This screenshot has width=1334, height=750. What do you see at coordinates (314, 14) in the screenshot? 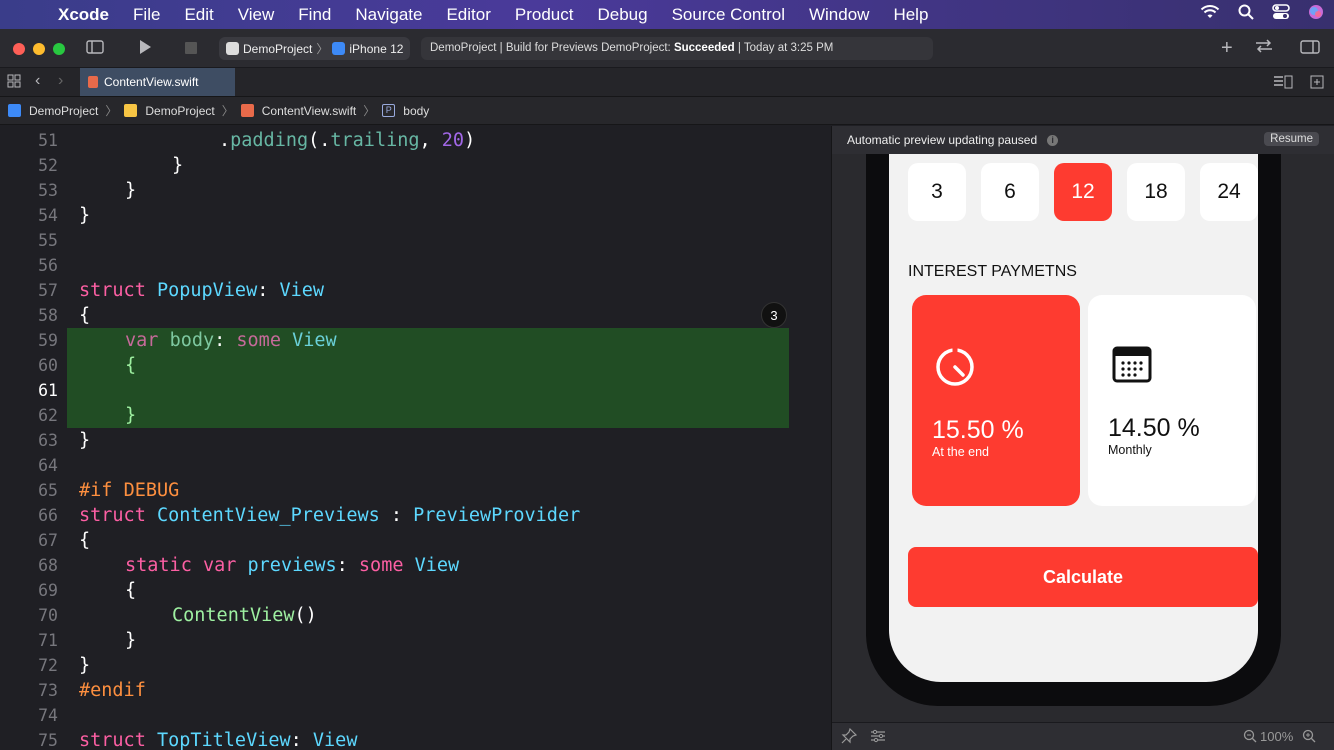
I see `menu-find: Find` at bounding box center [314, 14].